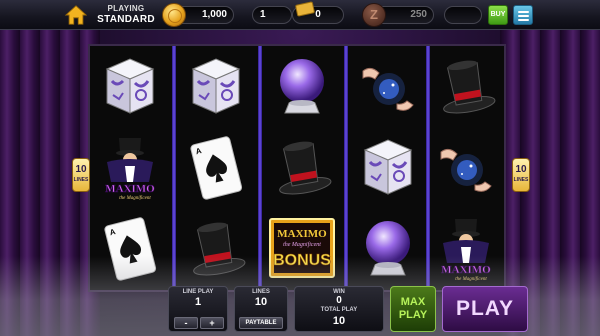  Describe the element at coordinates (498, 15) in the screenshot. I see `buy-button: BUY` at that location.